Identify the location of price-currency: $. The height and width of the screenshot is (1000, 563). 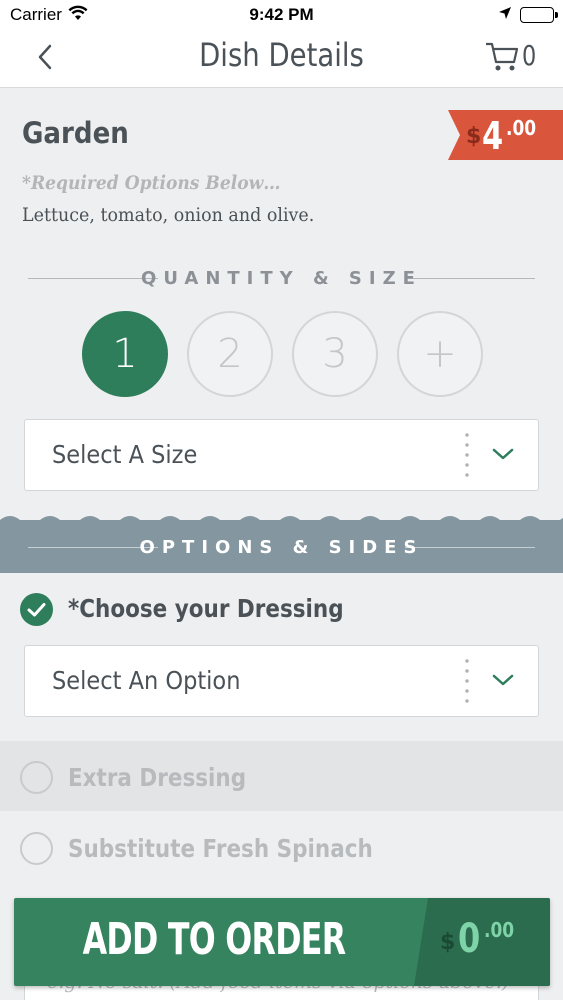
(474, 136).